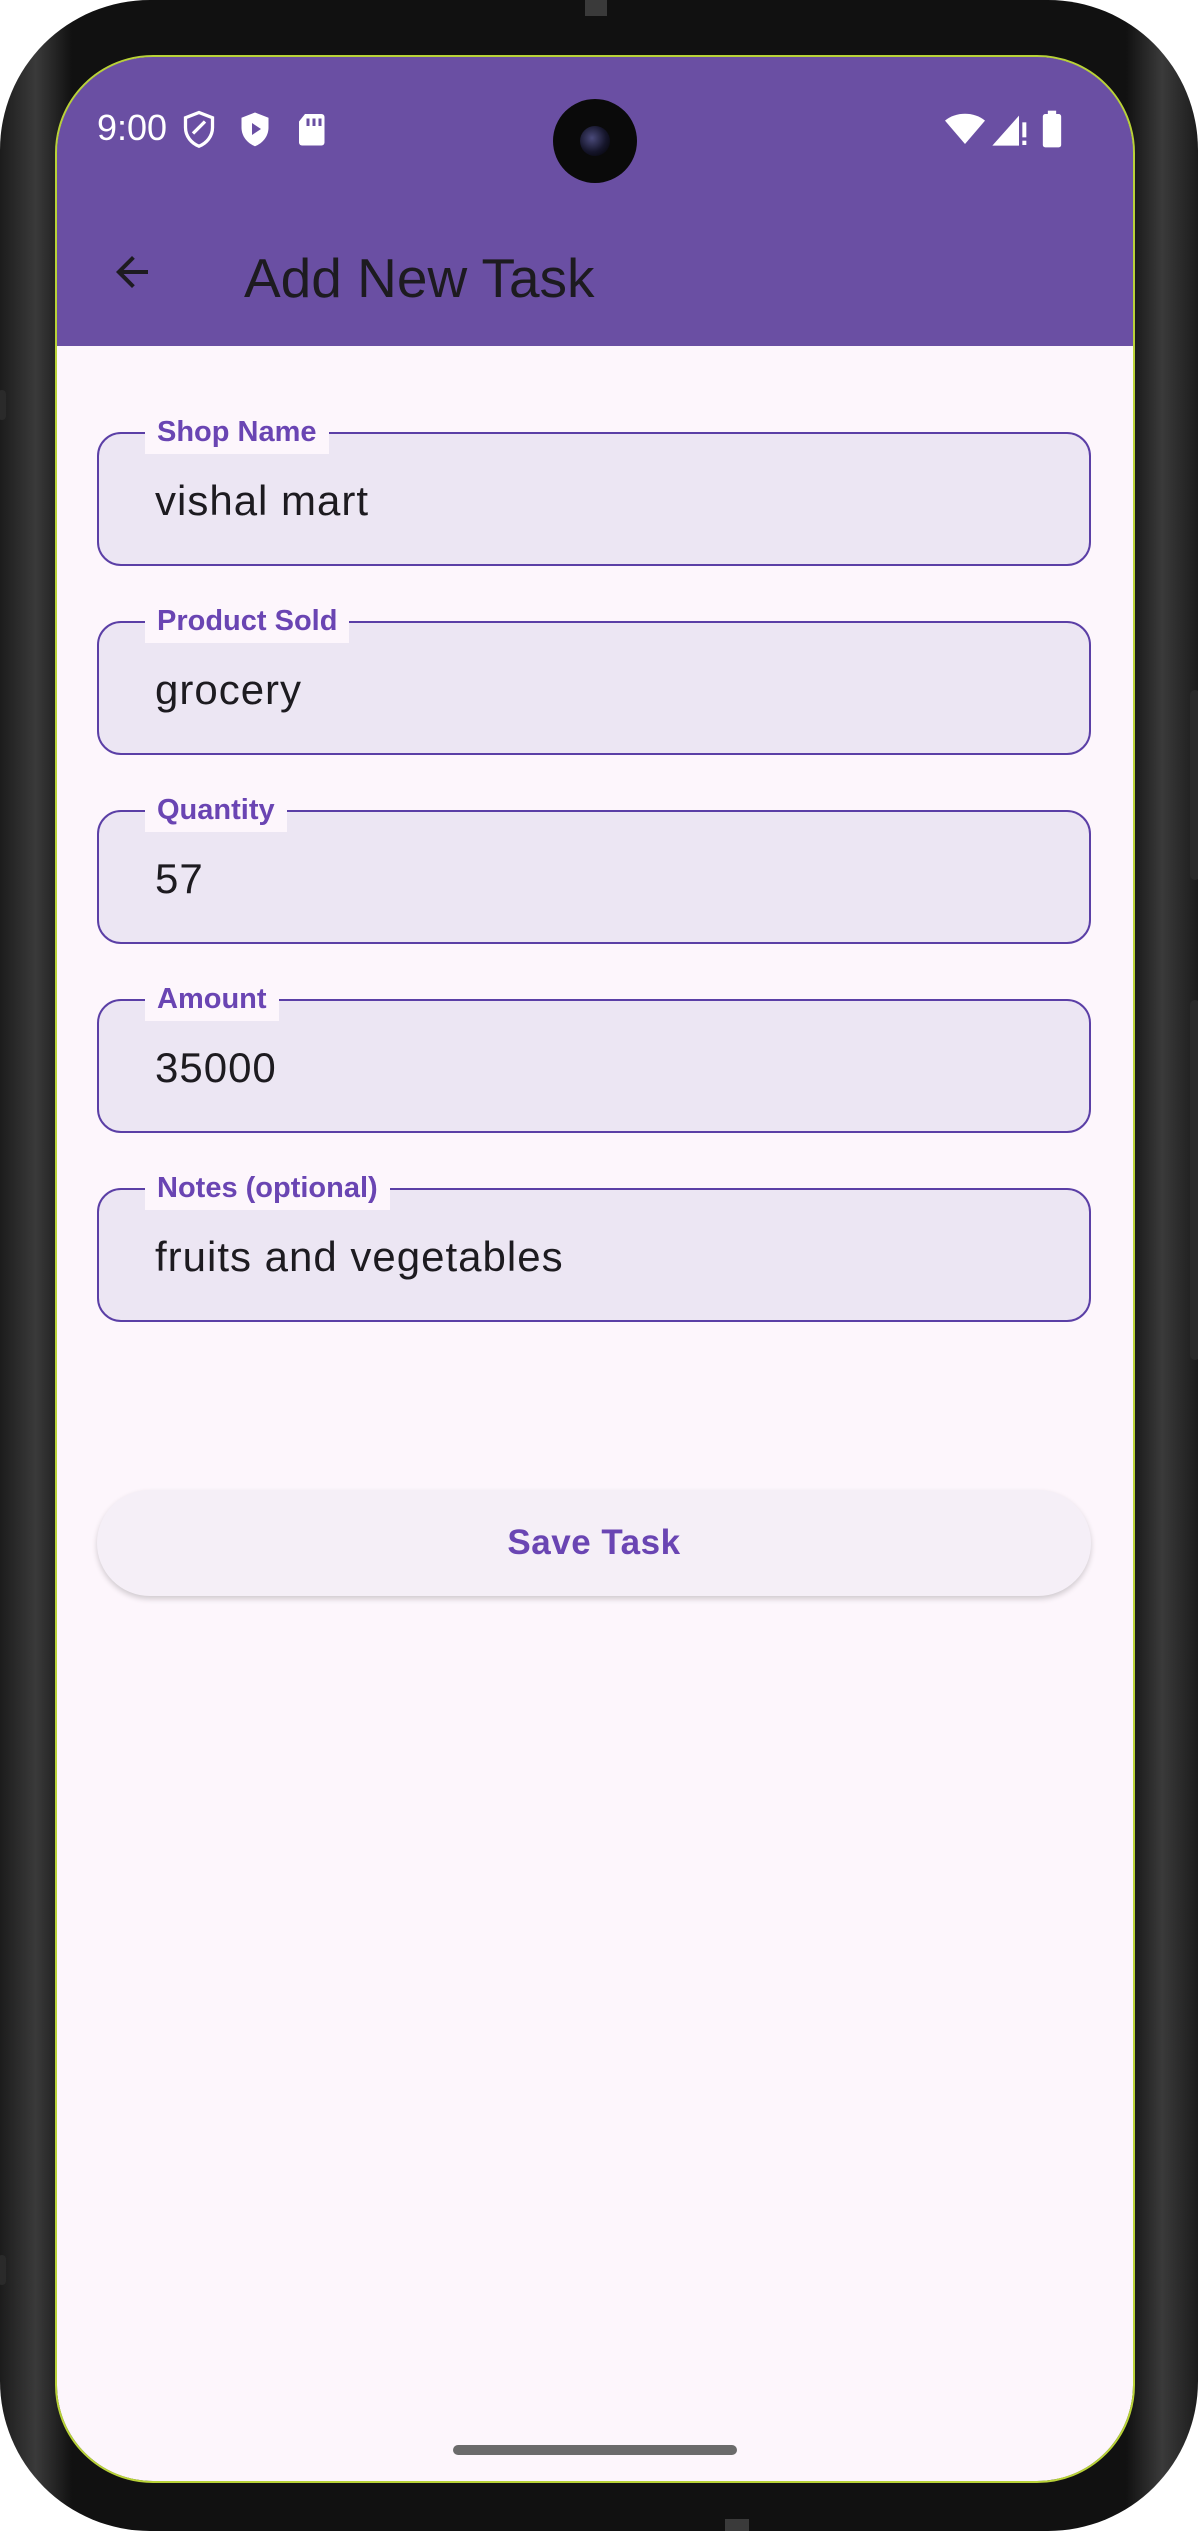 The height and width of the screenshot is (2531, 1198). Describe the element at coordinates (595, 2450) in the screenshot. I see `home-indicator` at that location.